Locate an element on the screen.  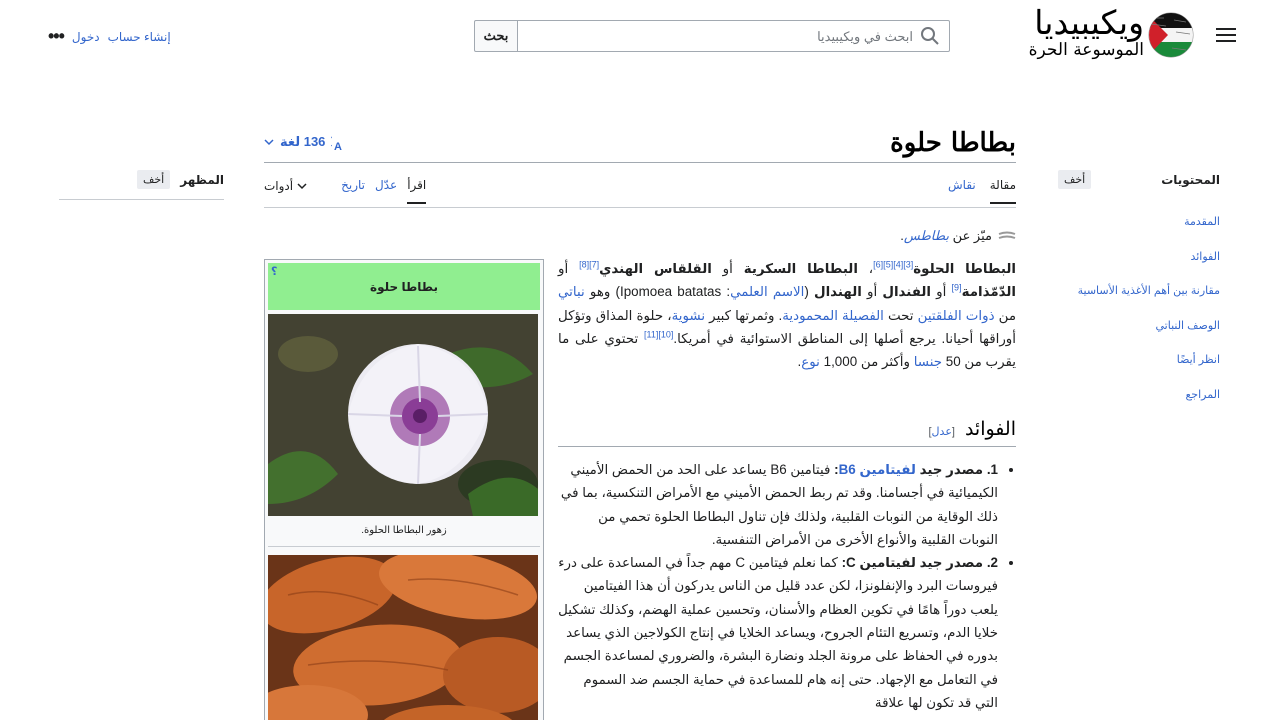
toc-item: الفوائد is located at coordinates (1139, 258).